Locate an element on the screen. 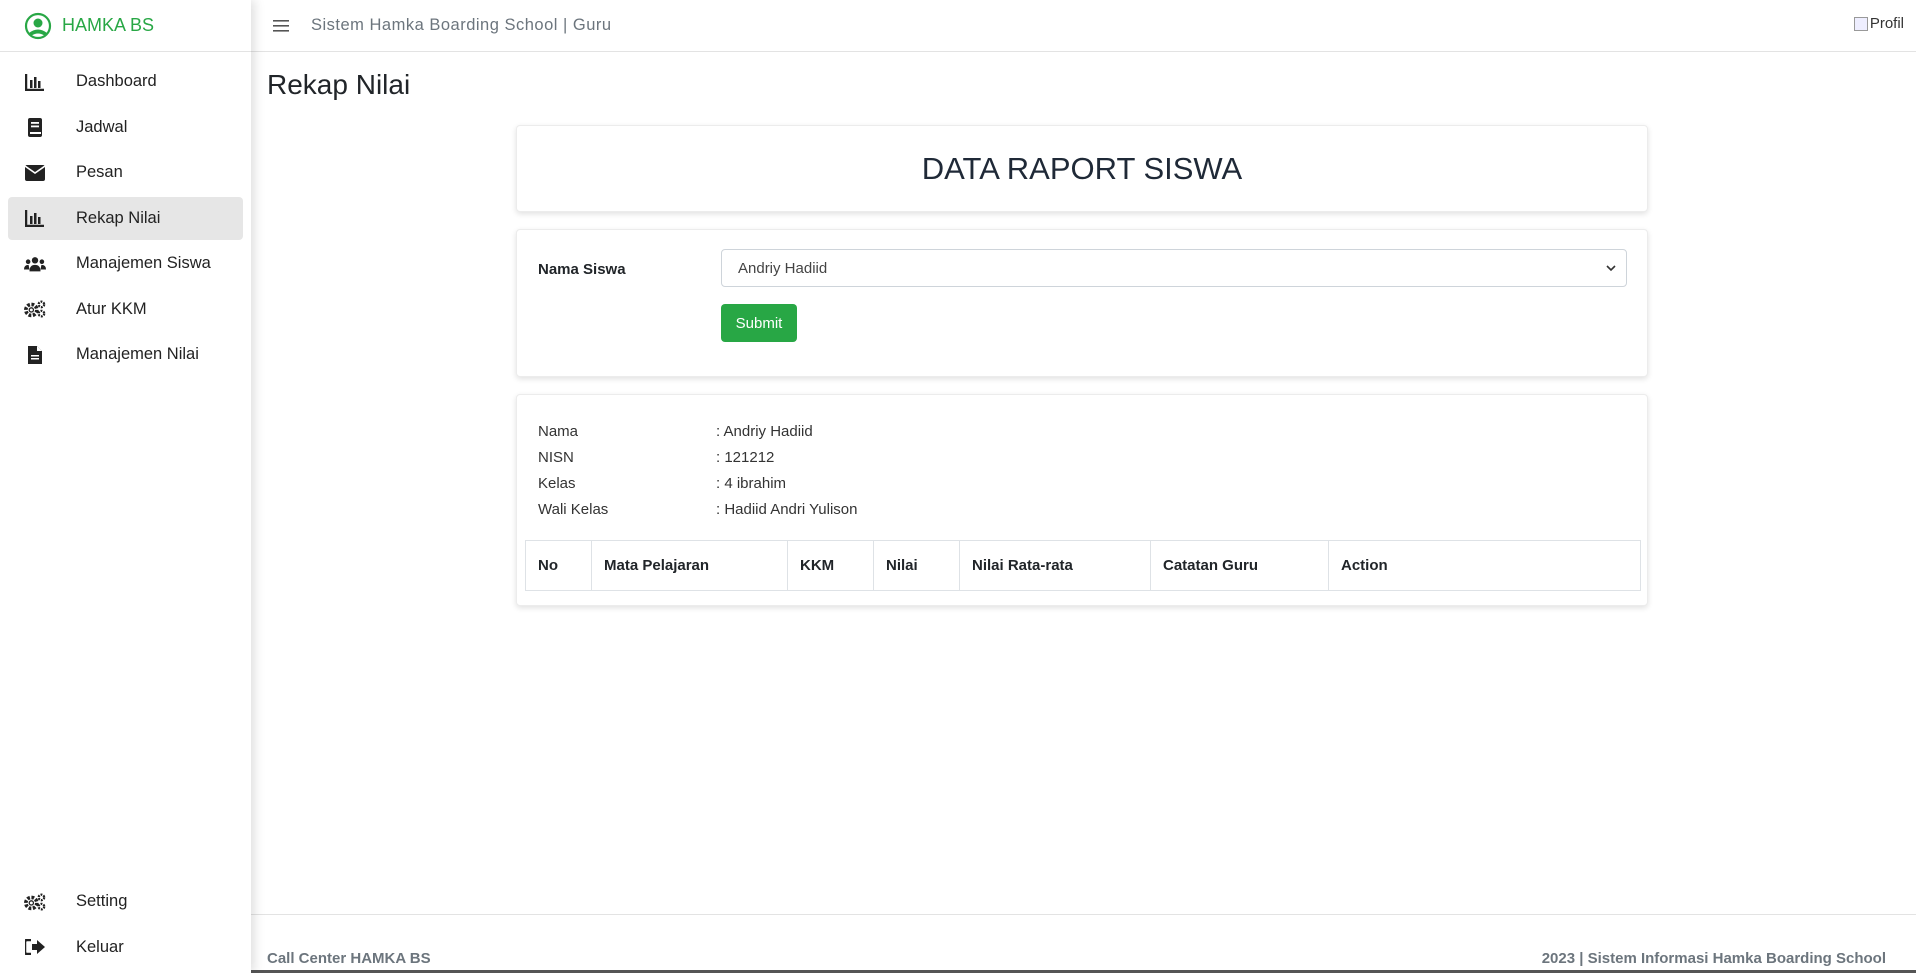 Image resolution: width=1916 pixels, height=973 pixels. sidebar-item-manajemen-siswa: Manajemen Siswa is located at coordinates (125, 263).